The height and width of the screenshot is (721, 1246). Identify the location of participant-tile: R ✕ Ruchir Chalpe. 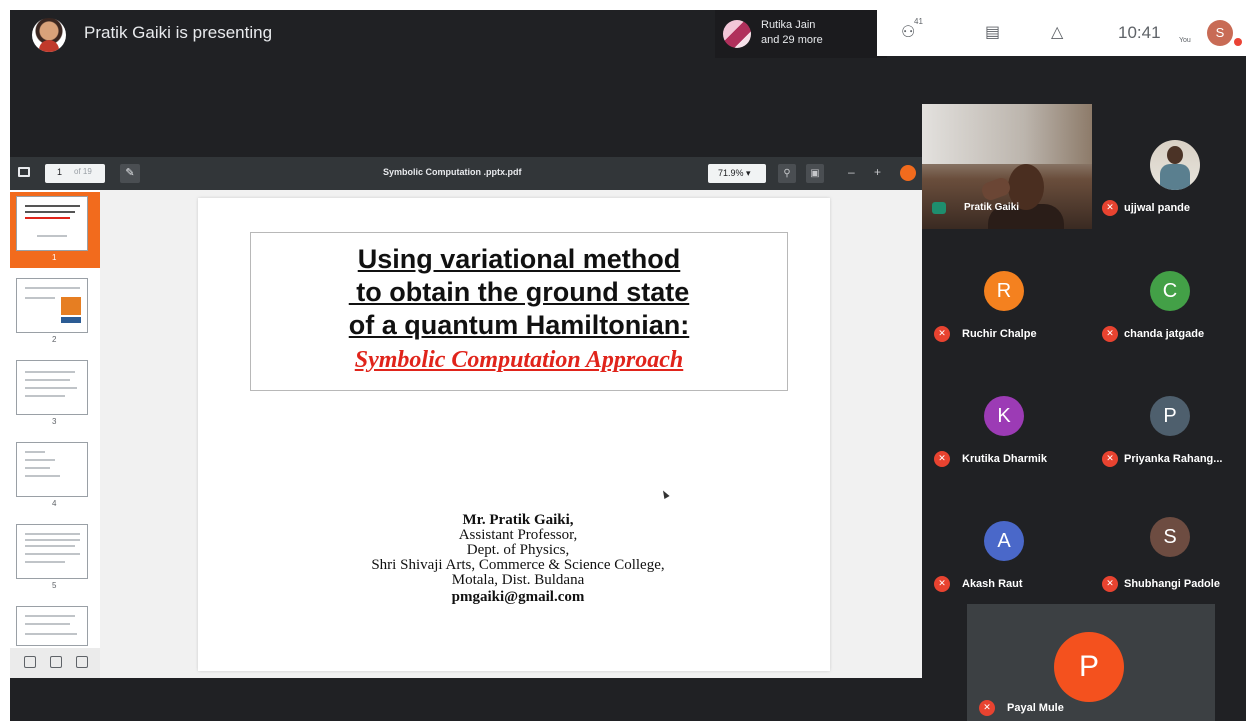
(1007, 291).